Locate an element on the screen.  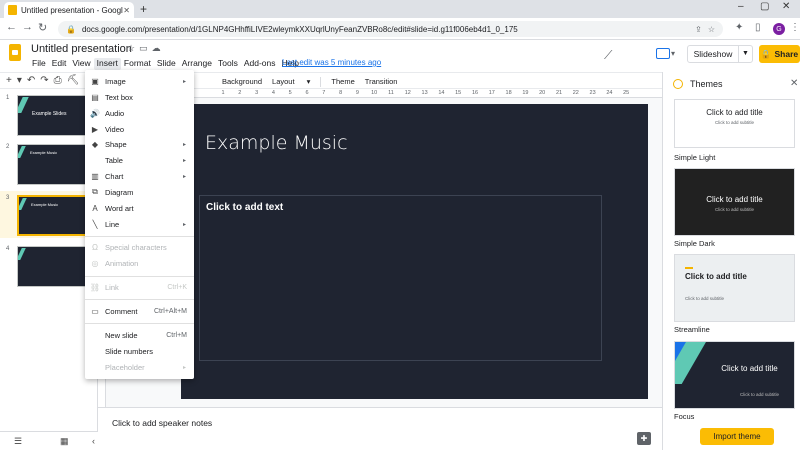
ruler-tick: 1 is located at coordinates (223, 93).